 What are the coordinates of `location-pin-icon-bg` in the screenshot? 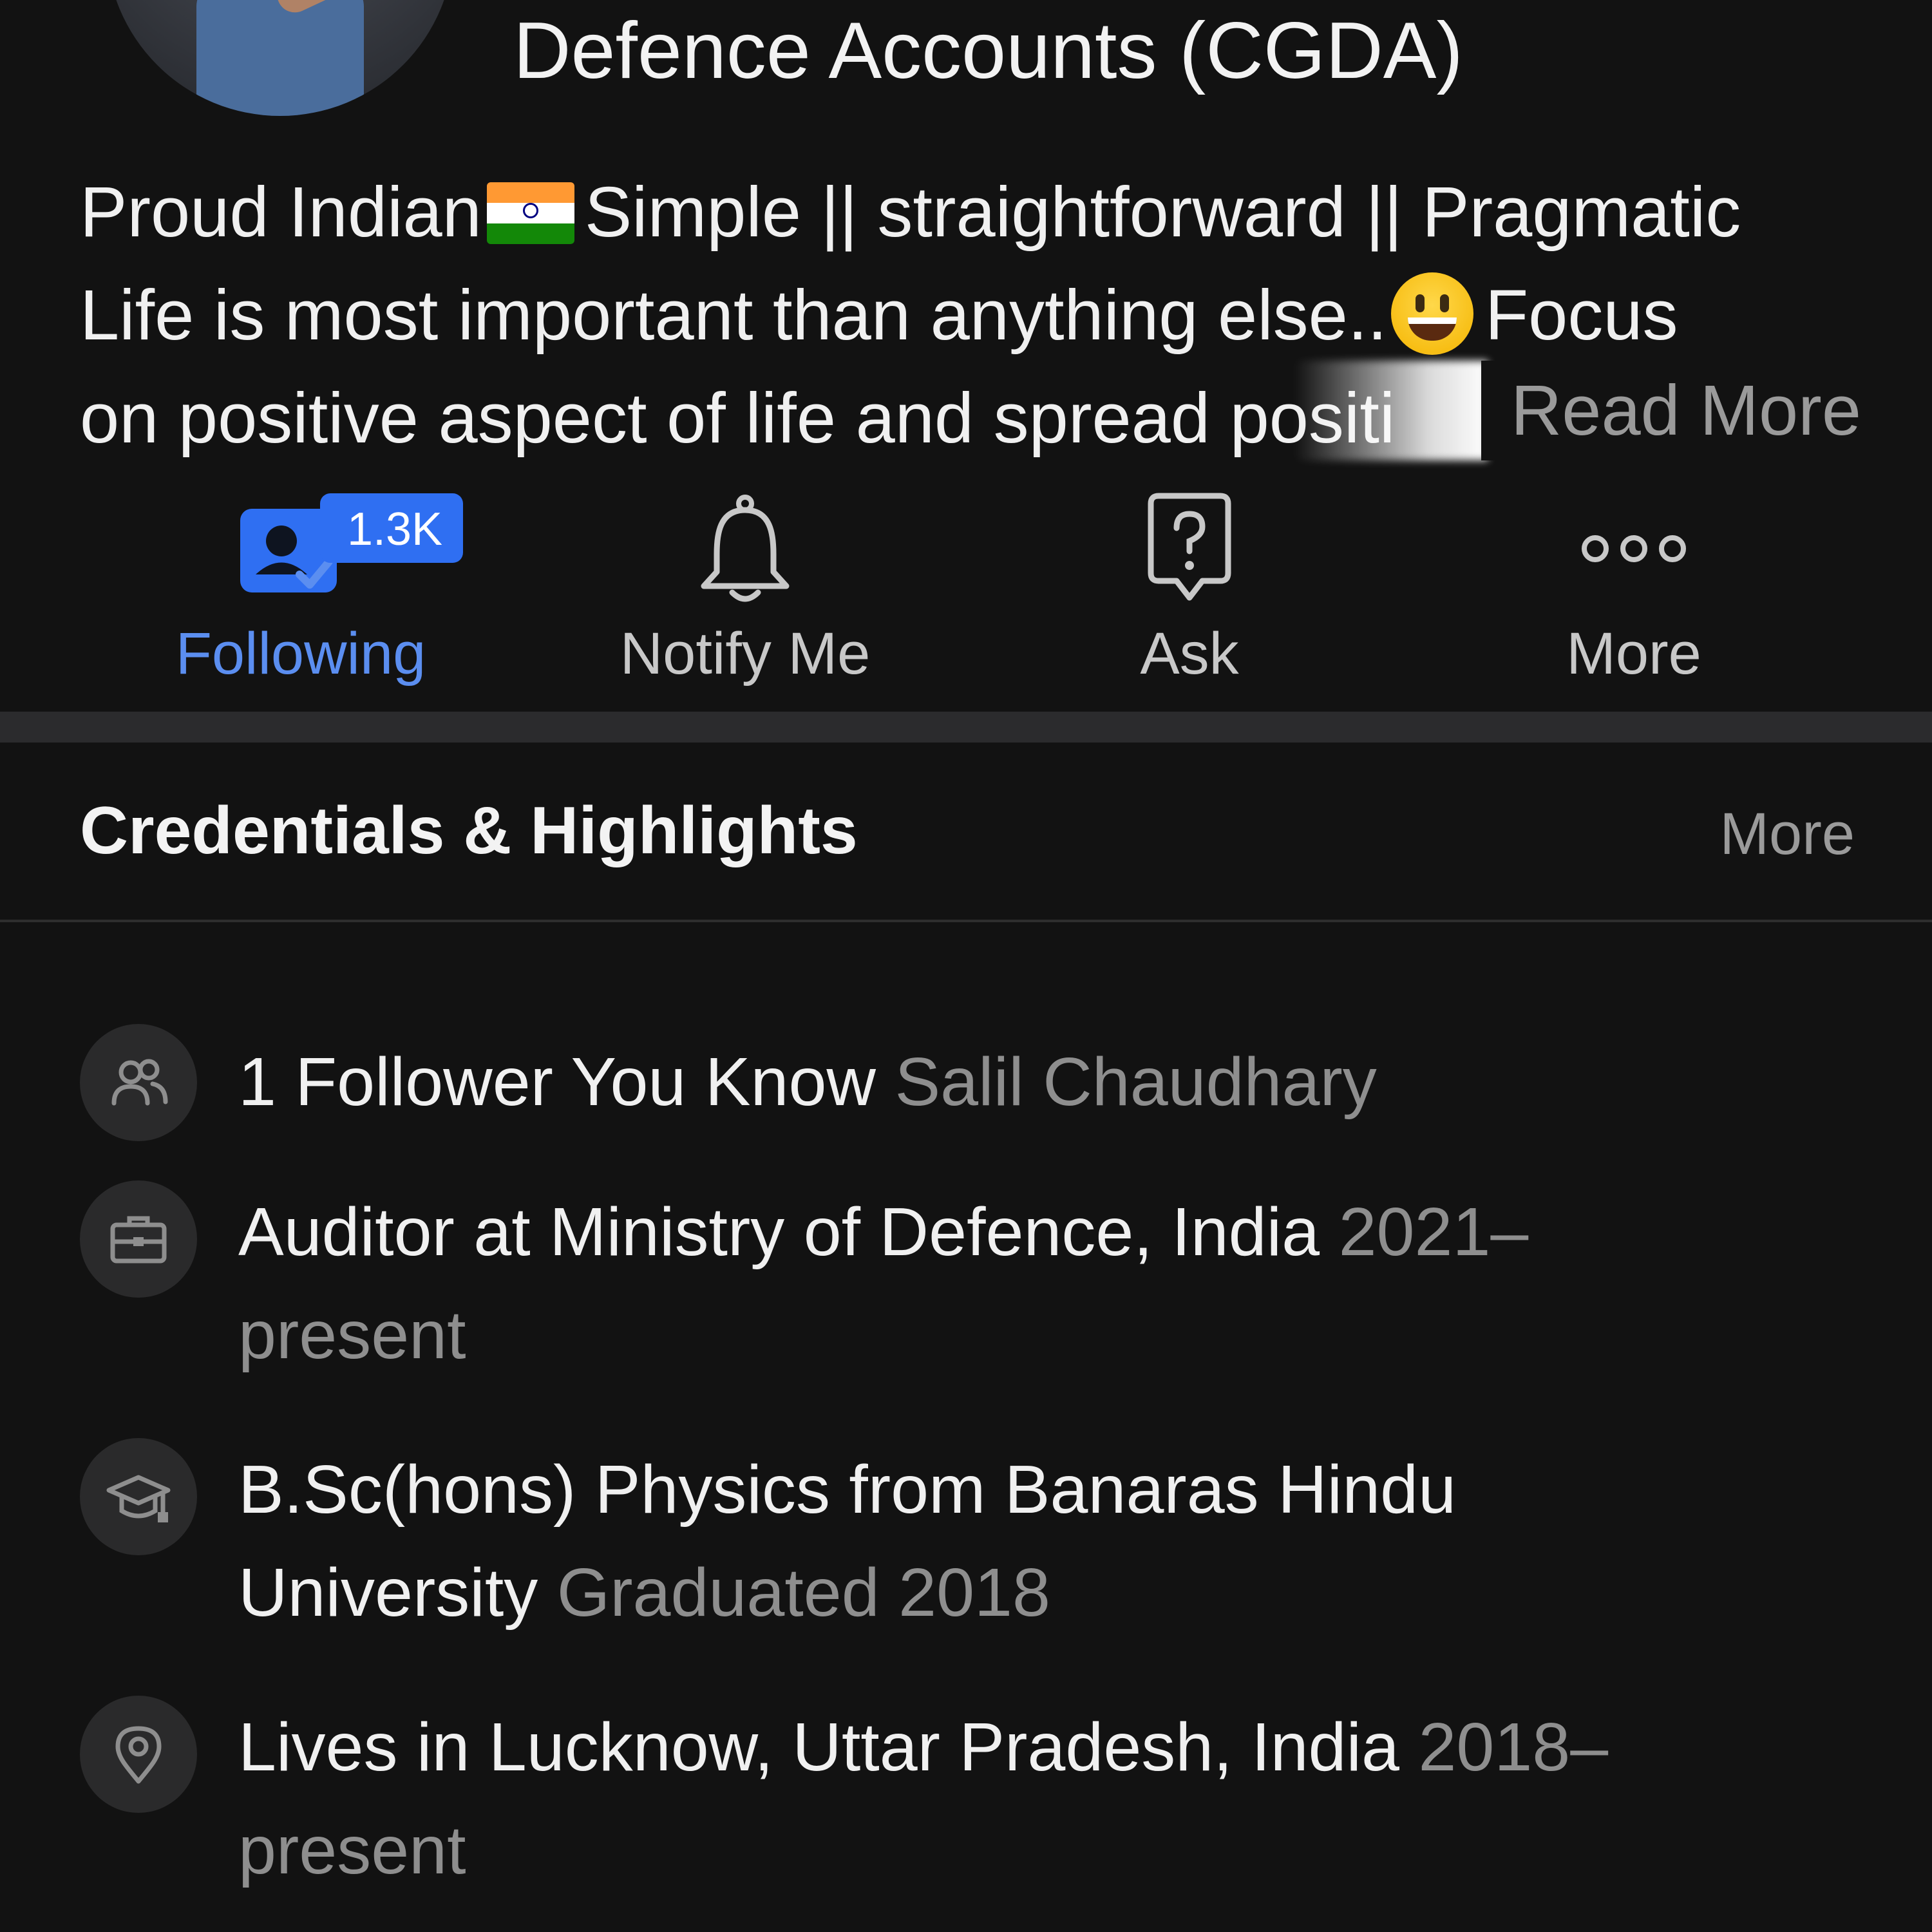 It's located at (139, 1754).